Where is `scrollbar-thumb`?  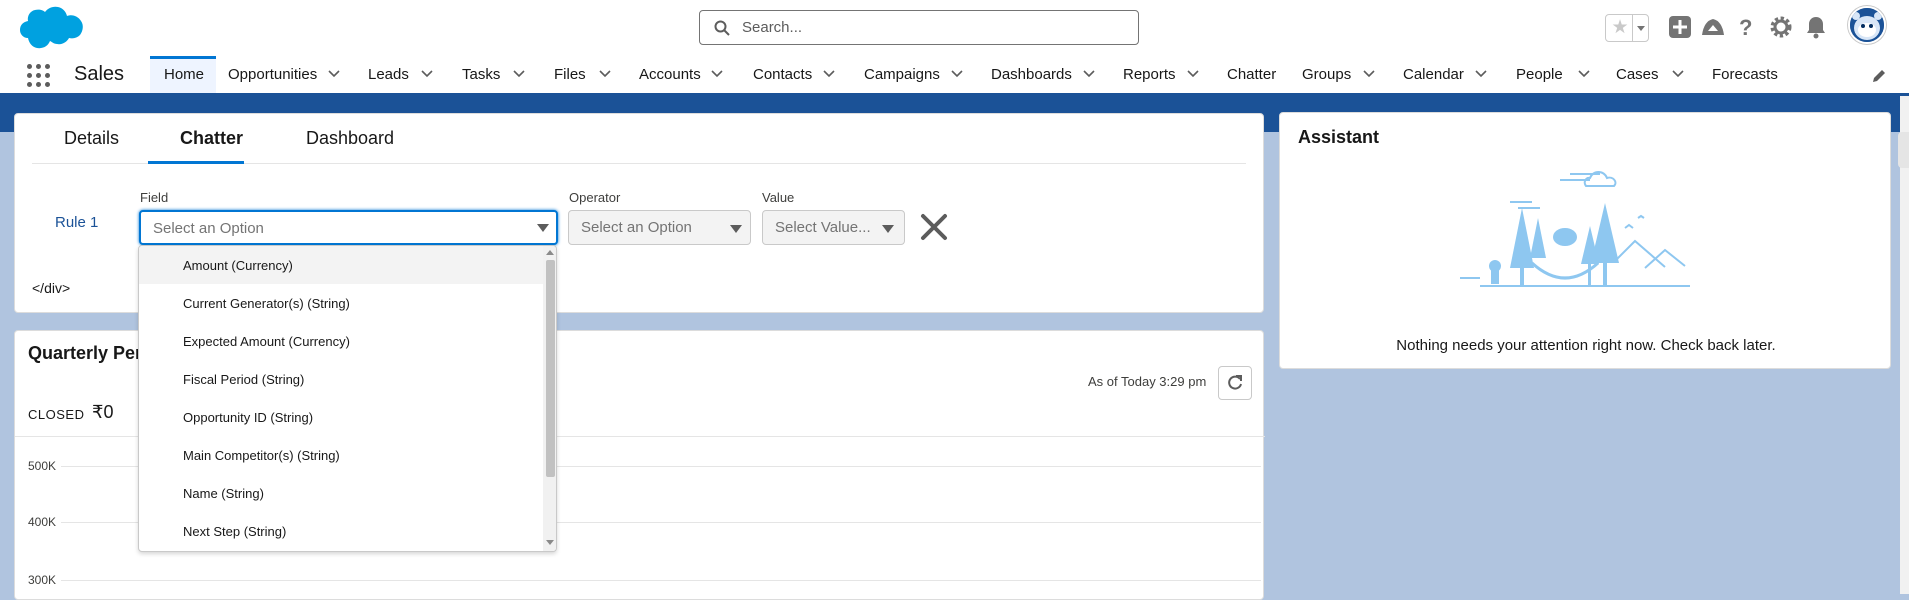 scrollbar-thumb is located at coordinates (550, 368).